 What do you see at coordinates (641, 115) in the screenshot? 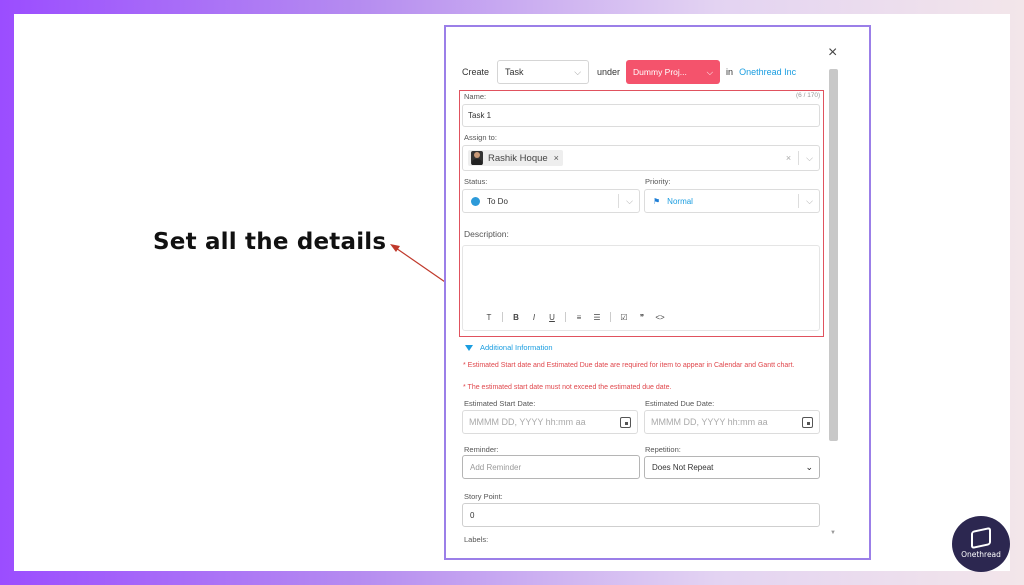
I see `name-input: Task 1` at bounding box center [641, 115].